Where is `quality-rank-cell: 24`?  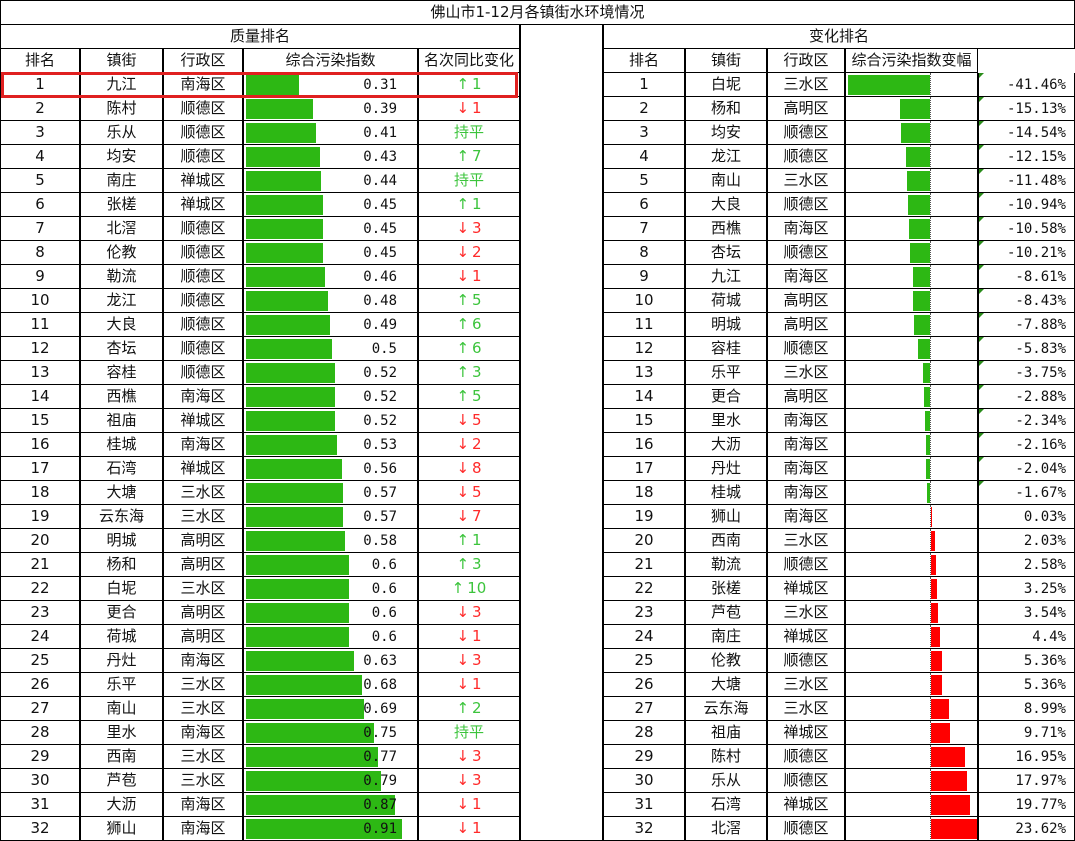 quality-rank-cell: 24 is located at coordinates (40, 637).